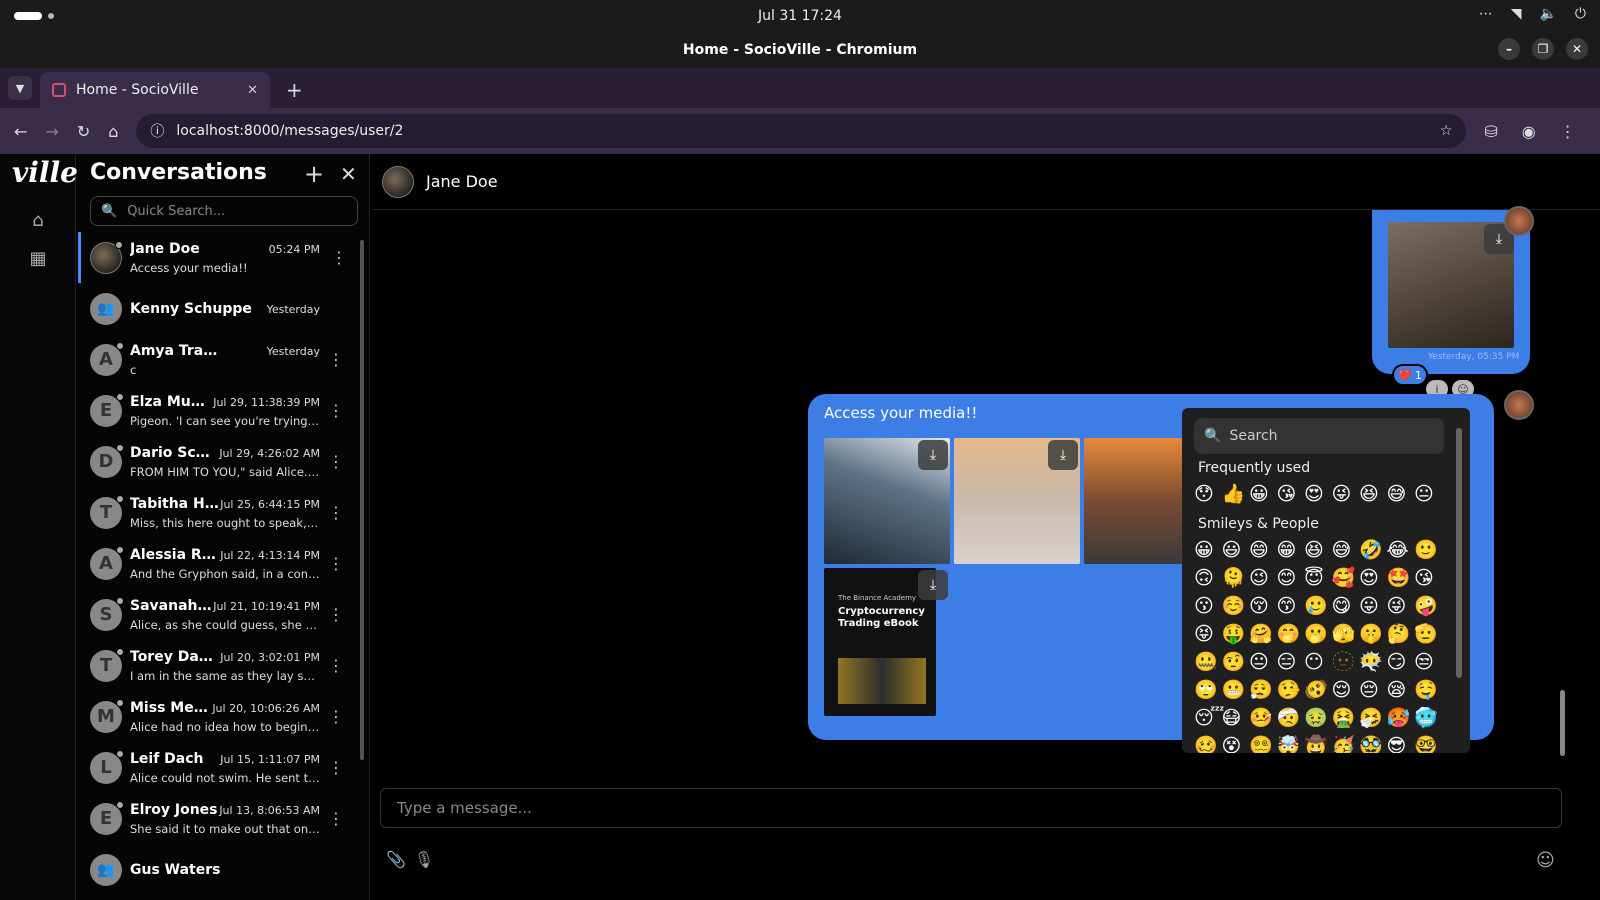 This screenshot has height=900, width=1600. Describe the element at coordinates (1318, 550) in the screenshot. I see `emoji-option: 😆` at that location.